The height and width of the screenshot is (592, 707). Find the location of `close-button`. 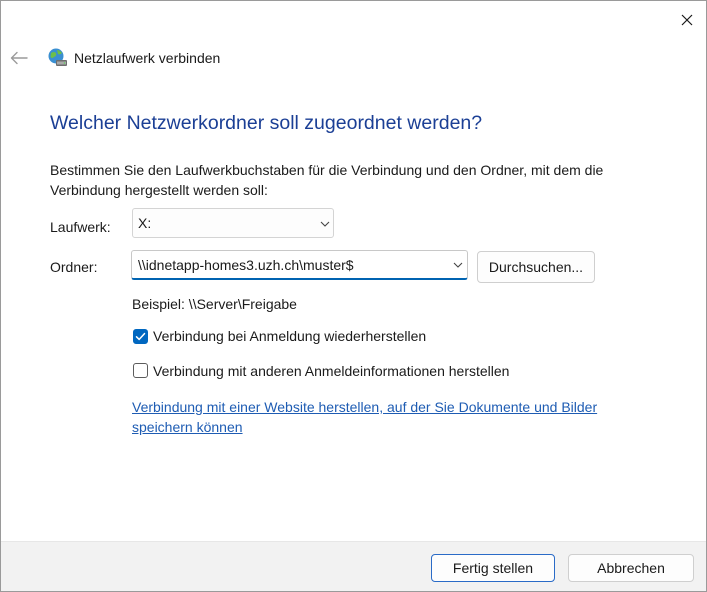

close-button is located at coordinates (687, 20).